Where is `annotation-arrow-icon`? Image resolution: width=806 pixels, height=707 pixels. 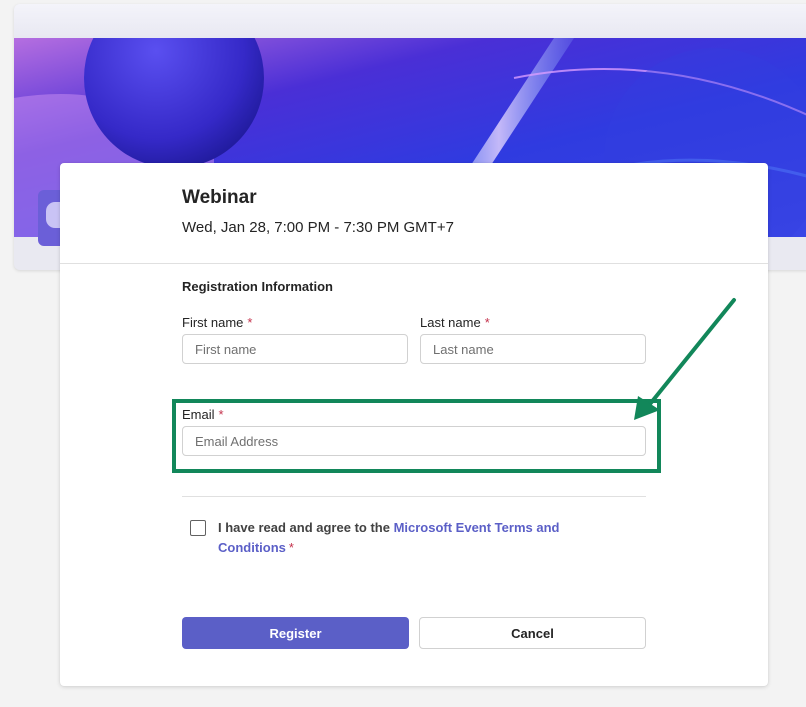 annotation-arrow-icon is located at coordinates (685, 359).